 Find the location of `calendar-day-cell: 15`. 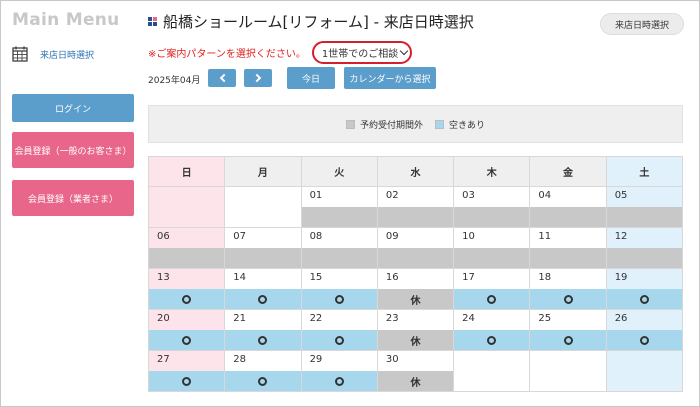

calendar-day-cell: 15 is located at coordinates (339, 289).